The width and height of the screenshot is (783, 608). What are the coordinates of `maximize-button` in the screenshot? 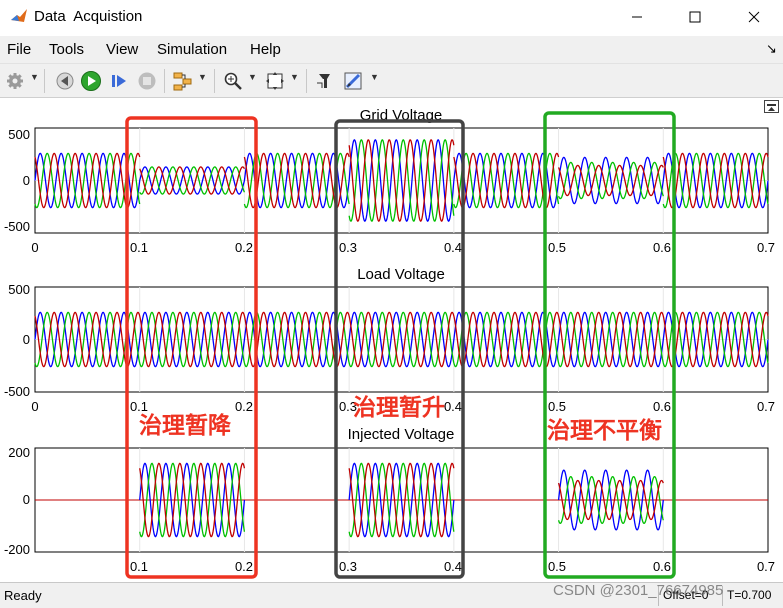 It's located at (695, 17).